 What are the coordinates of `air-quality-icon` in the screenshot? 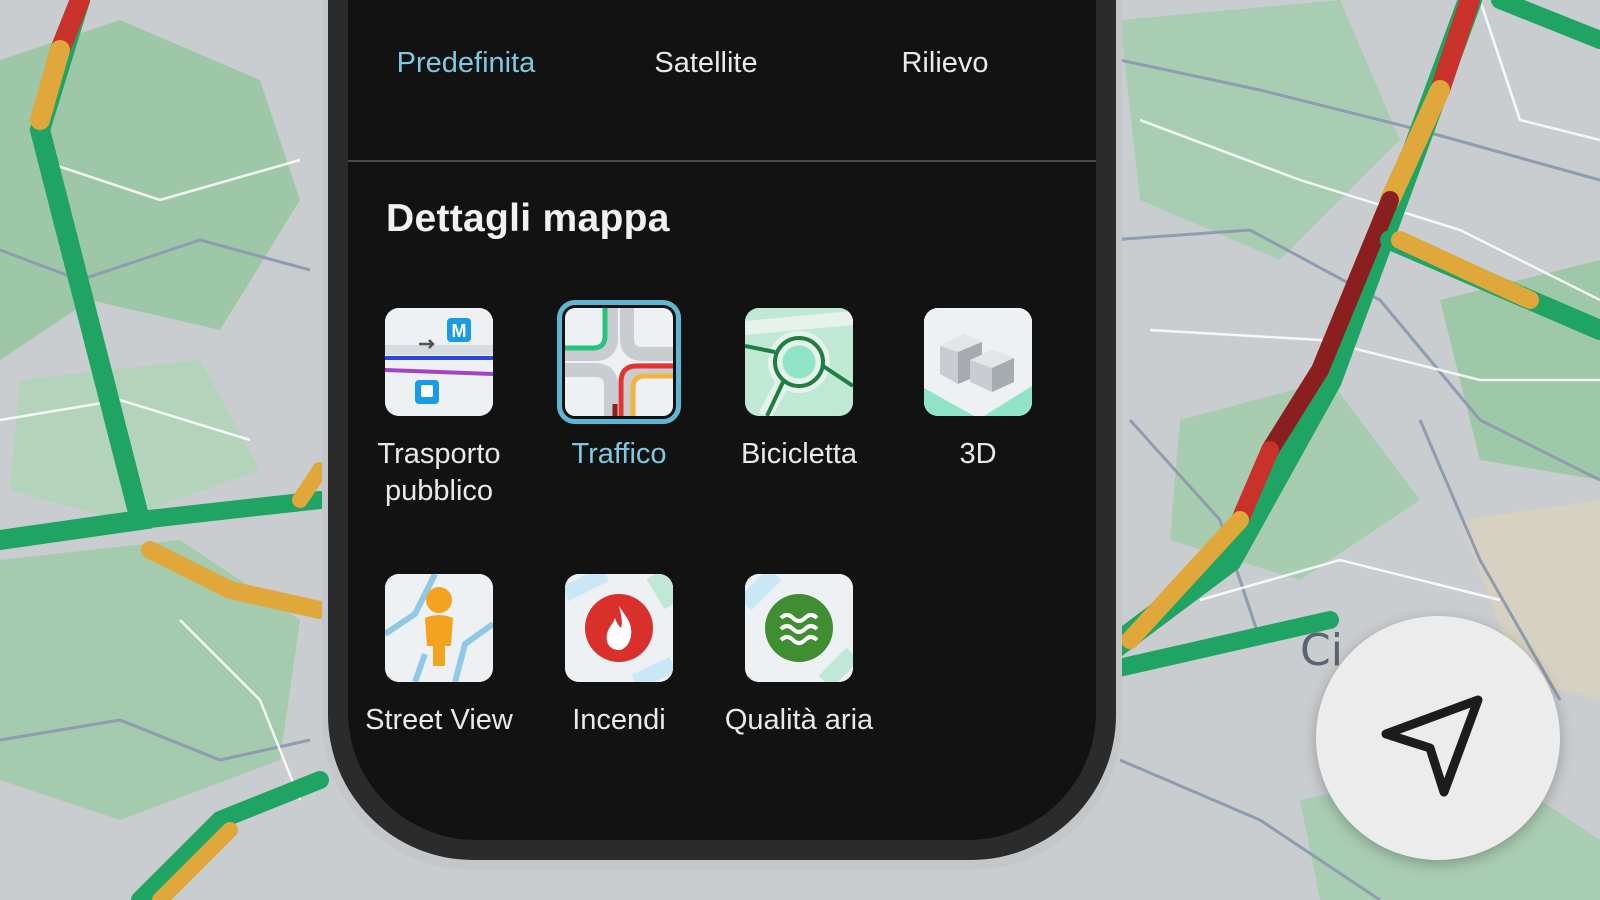 It's located at (799, 628).